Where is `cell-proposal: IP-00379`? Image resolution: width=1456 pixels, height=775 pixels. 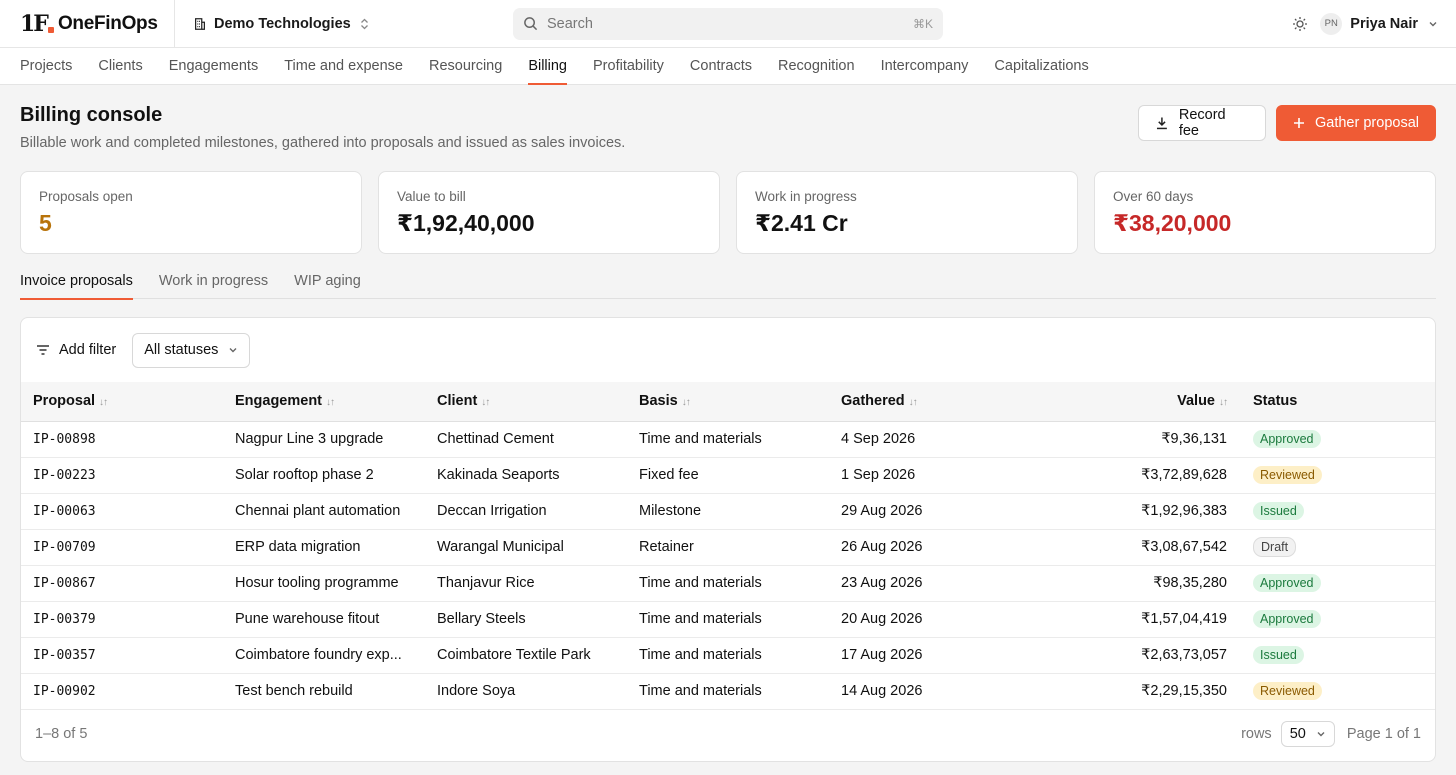 cell-proposal: IP-00379 is located at coordinates (122, 619).